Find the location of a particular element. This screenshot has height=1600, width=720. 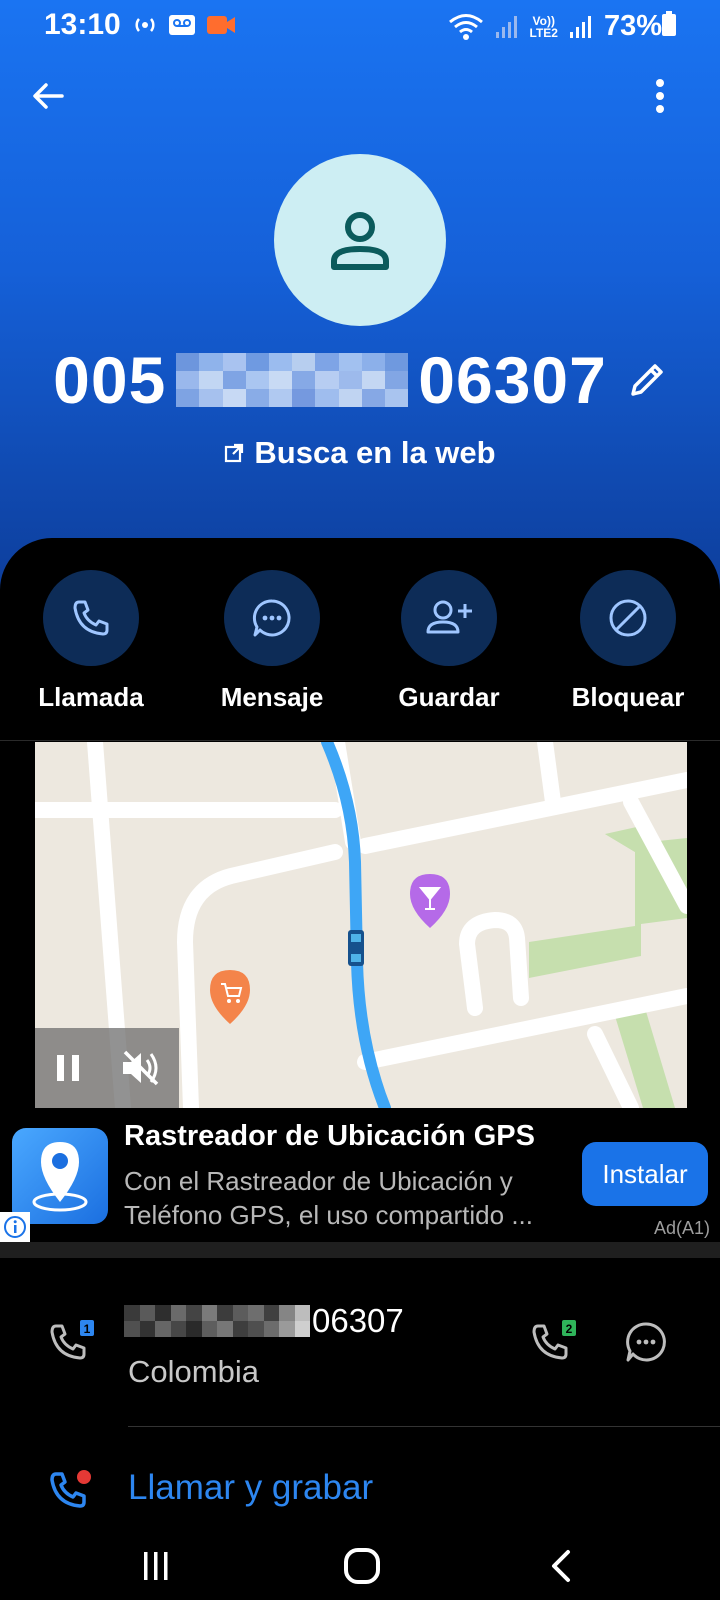

status-icons-left is located at coordinates (184, 25).